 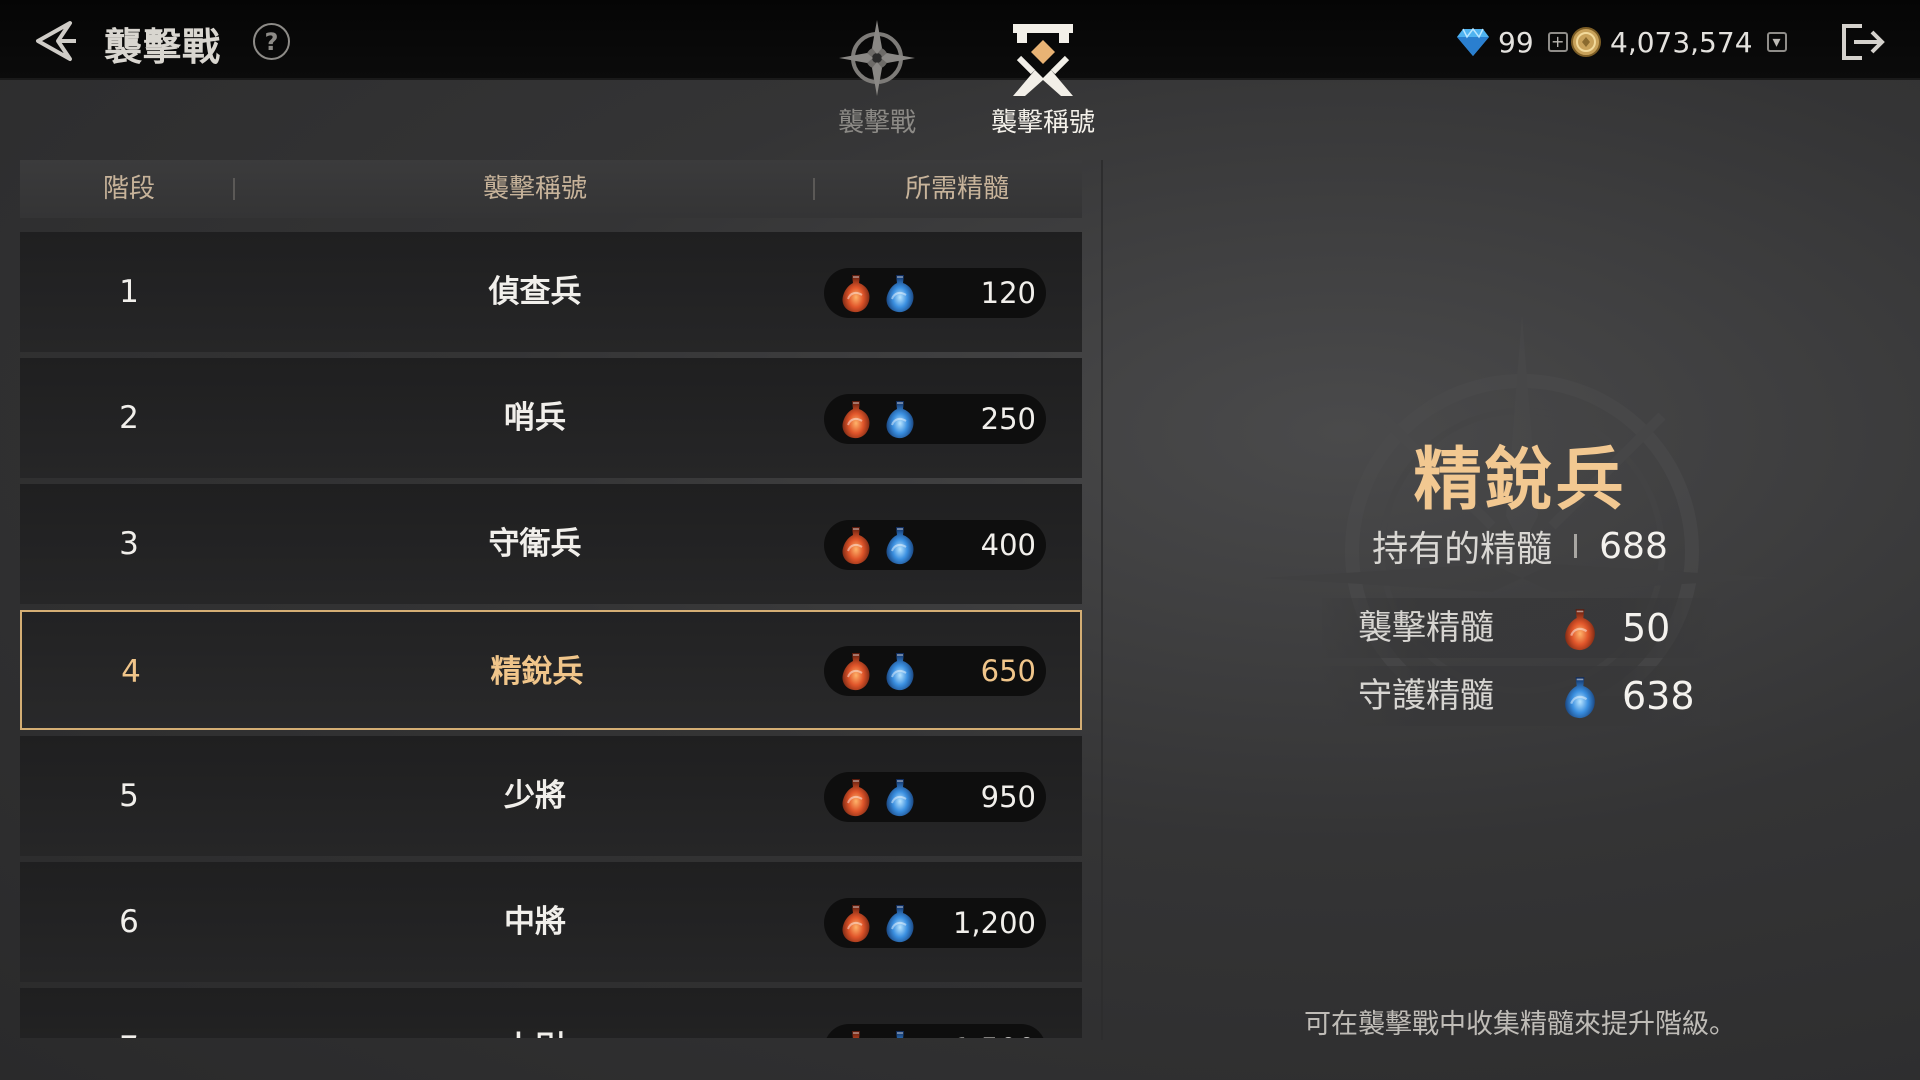 I want to click on gold-coin-icon, so click(x=1586, y=42).